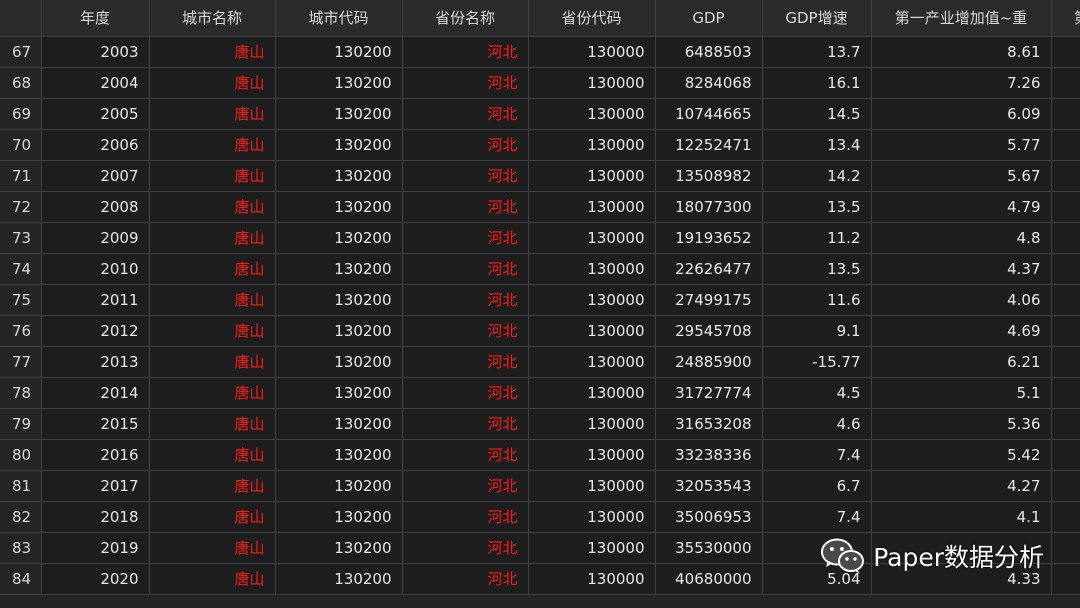 The image size is (1080, 608). Describe the element at coordinates (592, 18) in the screenshot. I see `column-header: 省份代码` at that location.